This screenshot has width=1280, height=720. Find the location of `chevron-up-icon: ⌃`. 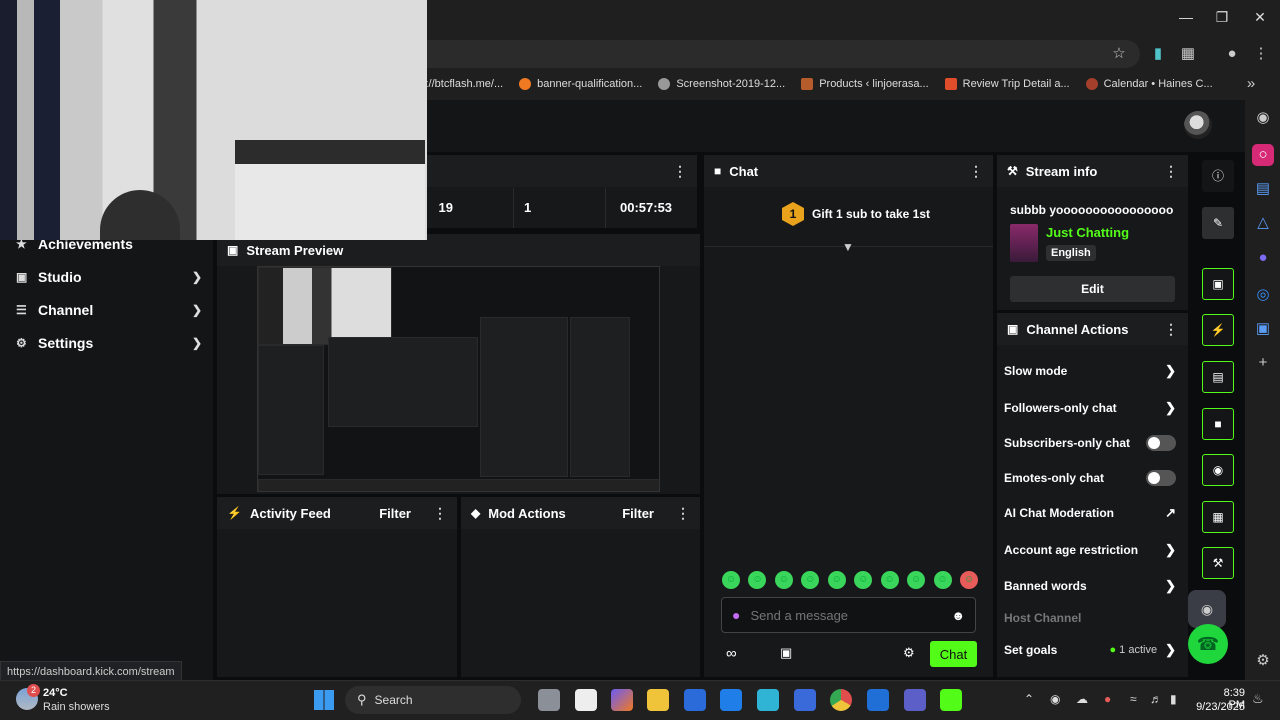

chevron-up-icon: ⌃ is located at coordinates (1029, 699).